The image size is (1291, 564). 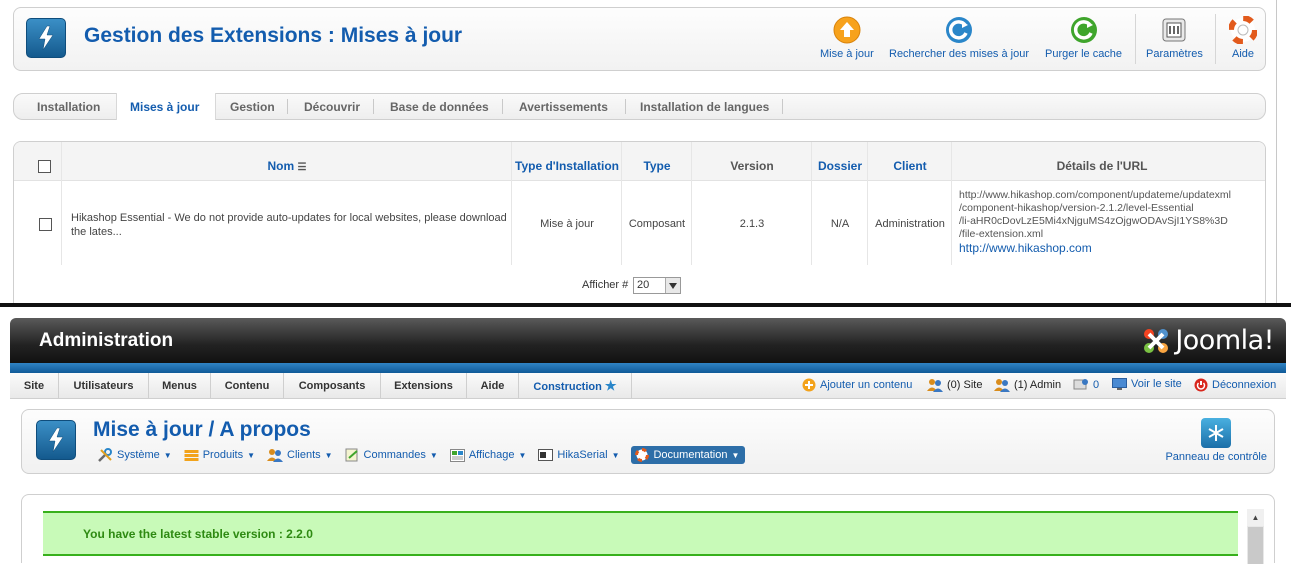 What do you see at coordinates (857, 385) in the screenshot?
I see `add-content-link: Ajouter un contenu` at bounding box center [857, 385].